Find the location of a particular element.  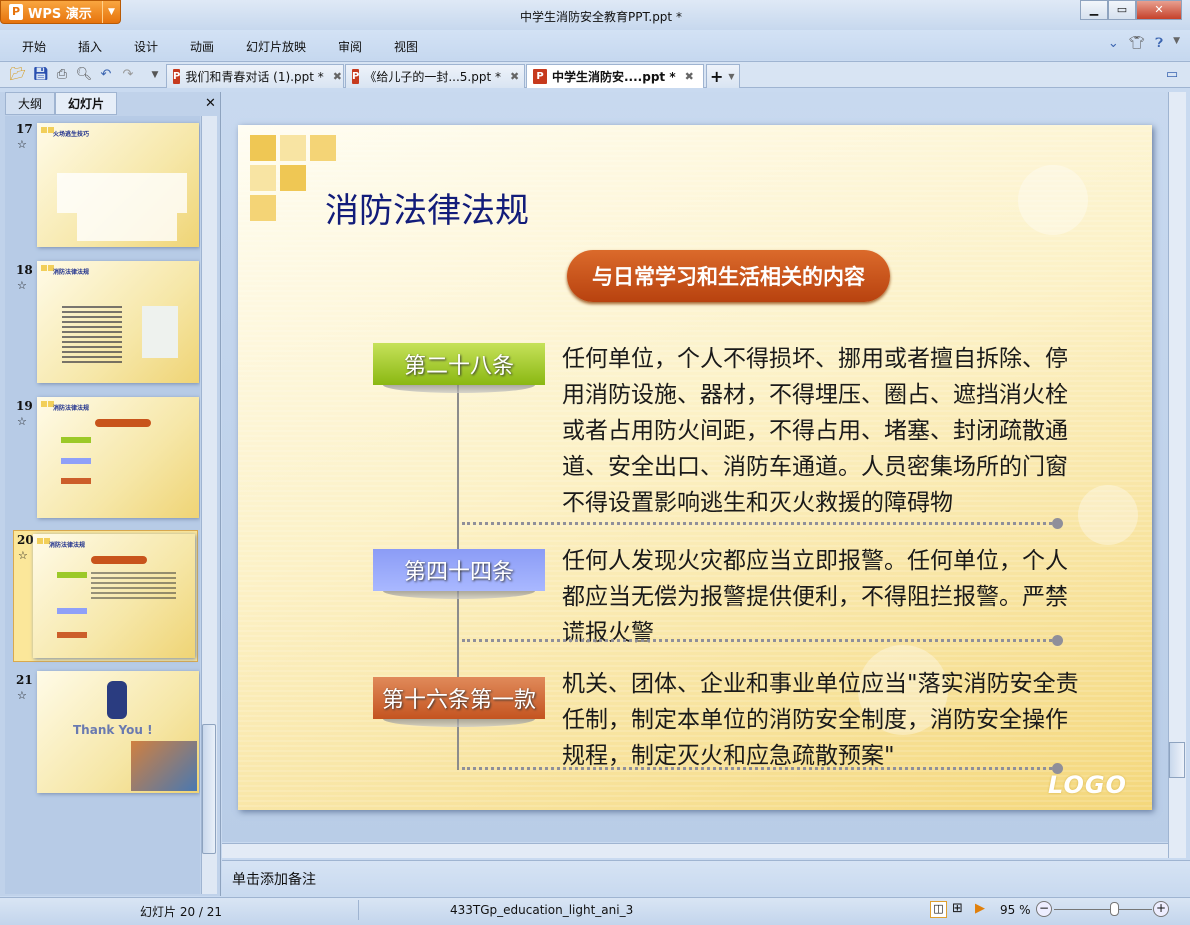

print-preview-icon: 🔍︎ is located at coordinates (84, 75).